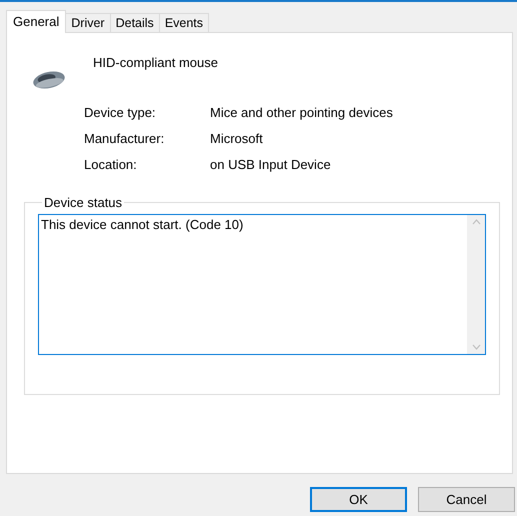  I want to click on property-value: Microsoft, so click(237, 138).